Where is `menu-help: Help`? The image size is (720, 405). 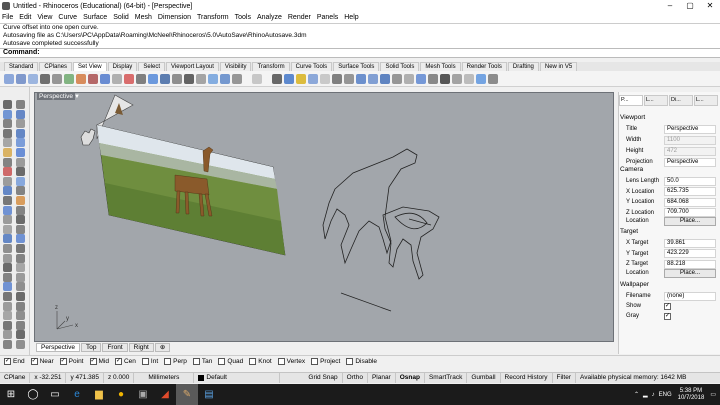 menu-help: Help is located at coordinates (351, 17).